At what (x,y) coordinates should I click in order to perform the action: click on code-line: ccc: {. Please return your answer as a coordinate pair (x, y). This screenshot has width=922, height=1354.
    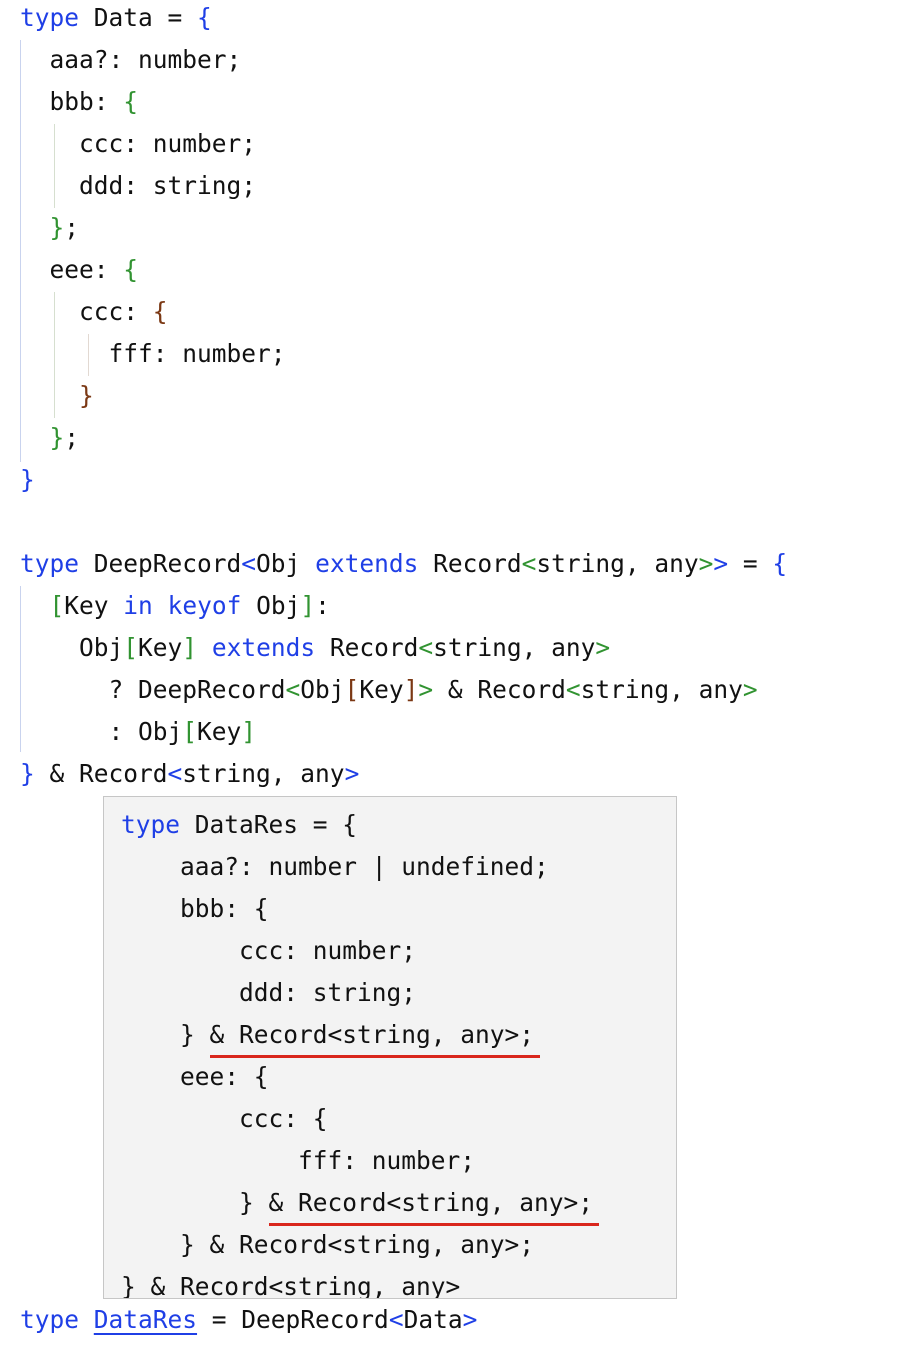
    Looking at the image, I should click on (94, 312).